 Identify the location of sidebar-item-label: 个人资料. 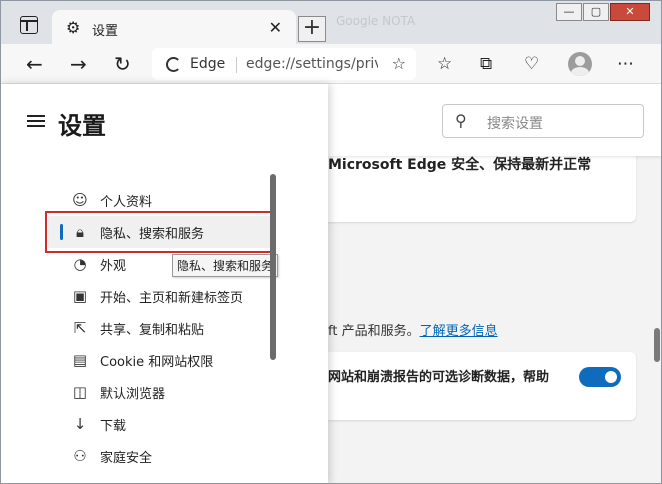
(126, 202).